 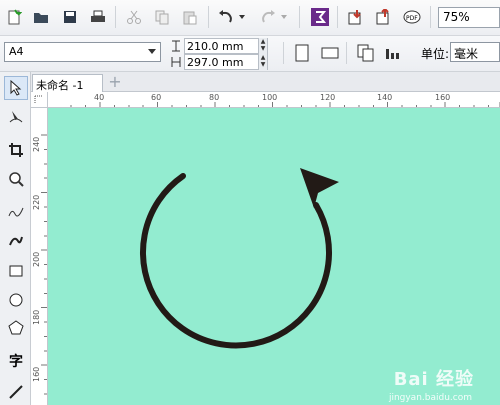 What do you see at coordinates (328, 97) in the screenshot?
I see `ruler-label: 120` at bounding box center [328, 97].